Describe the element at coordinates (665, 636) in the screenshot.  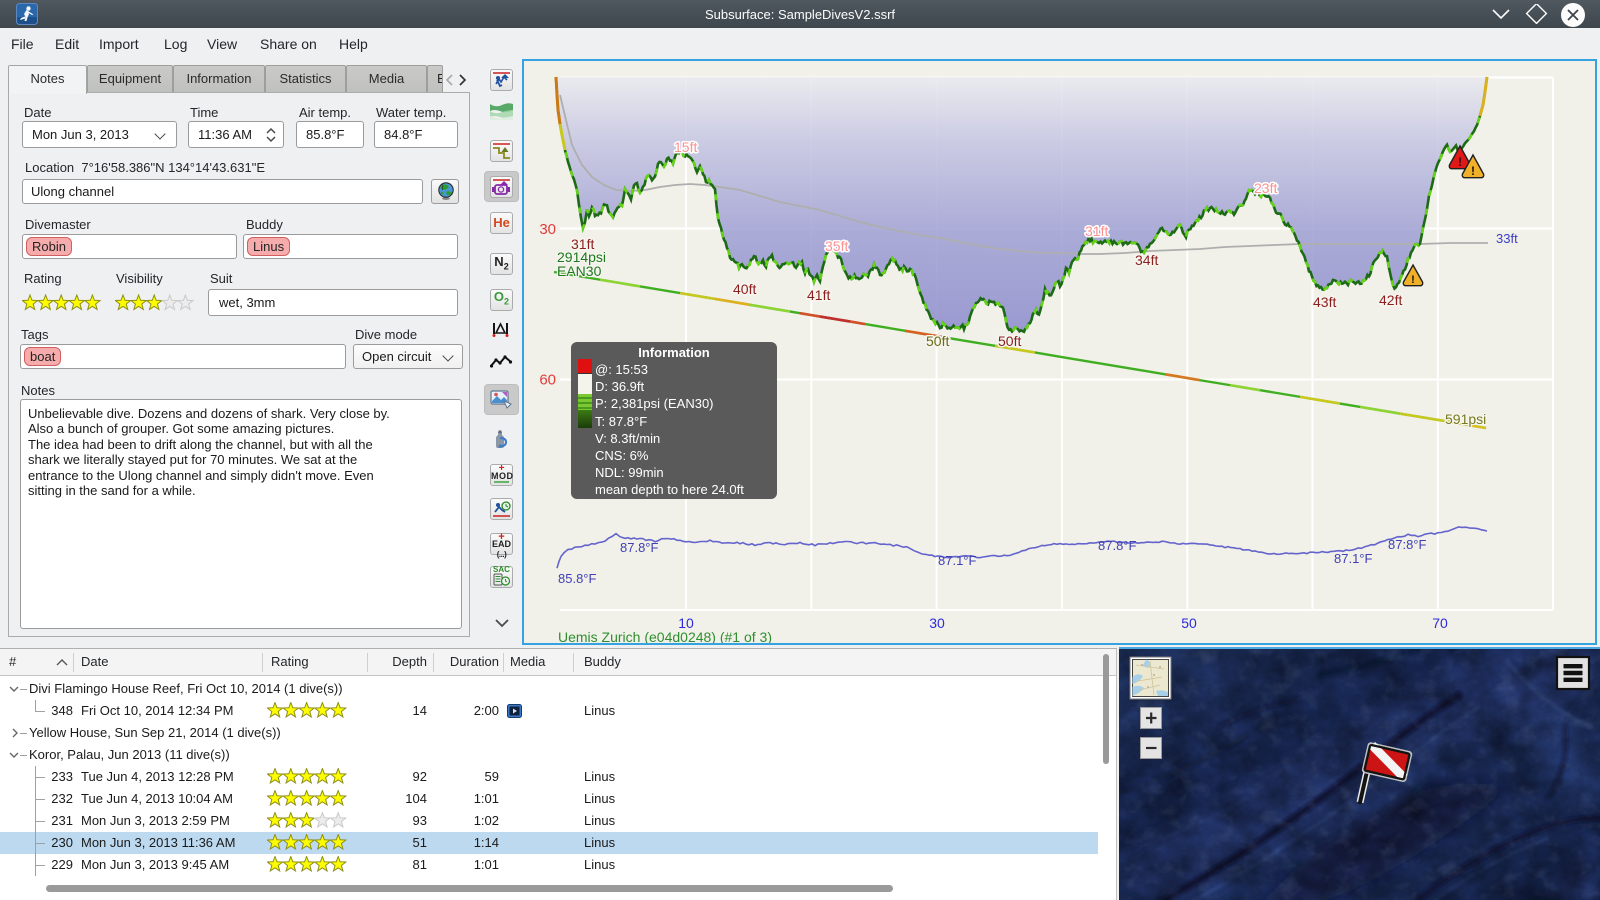
I see `svg-text:Uemis Zurich (e04d0248) (#1 of: Uemis Zurich (e04d0248) (#1 of 3)` at that location.